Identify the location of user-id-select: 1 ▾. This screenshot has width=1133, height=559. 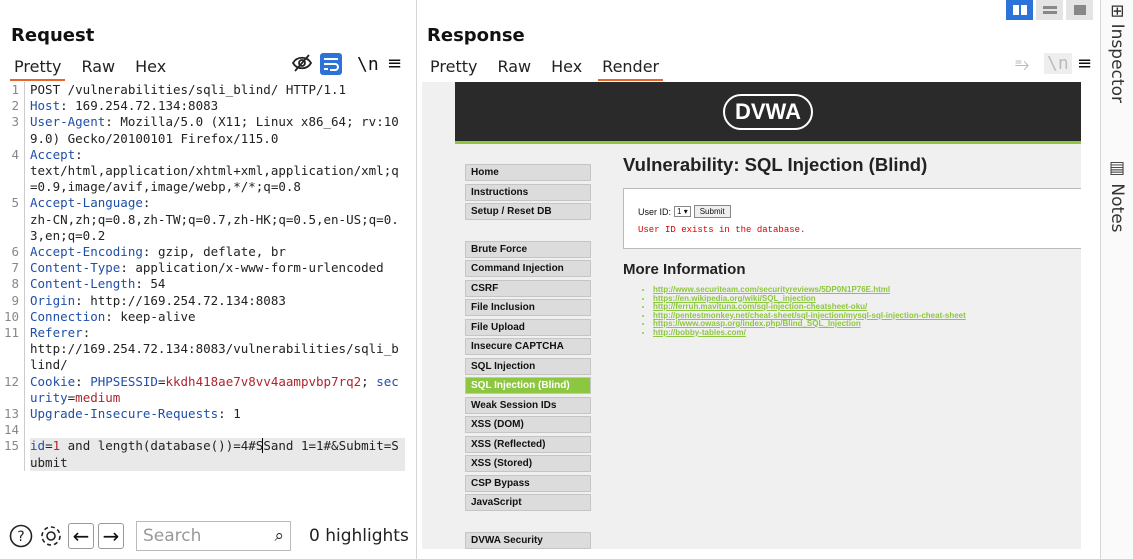
(682, 211).